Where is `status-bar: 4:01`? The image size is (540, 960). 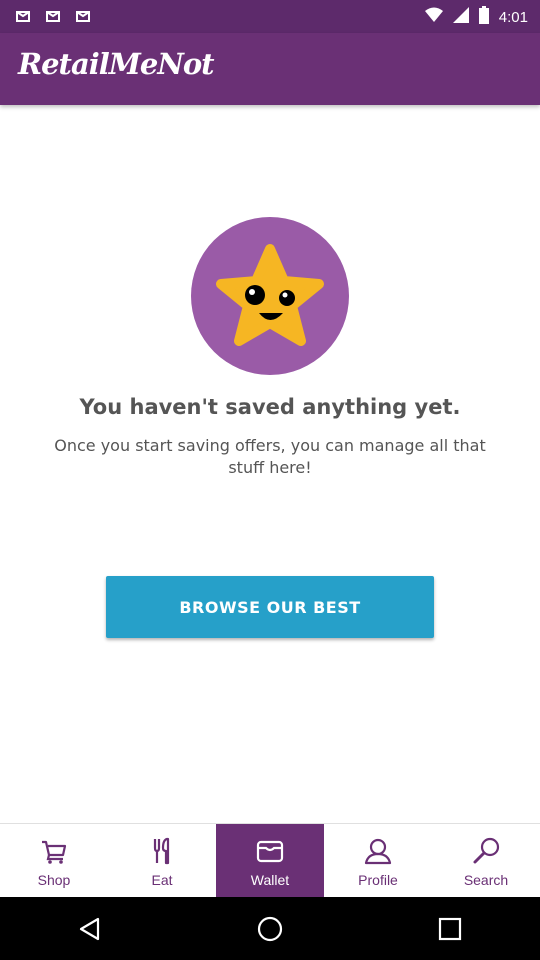 status-bar: 4:01 is located at coordinates (270, 16).